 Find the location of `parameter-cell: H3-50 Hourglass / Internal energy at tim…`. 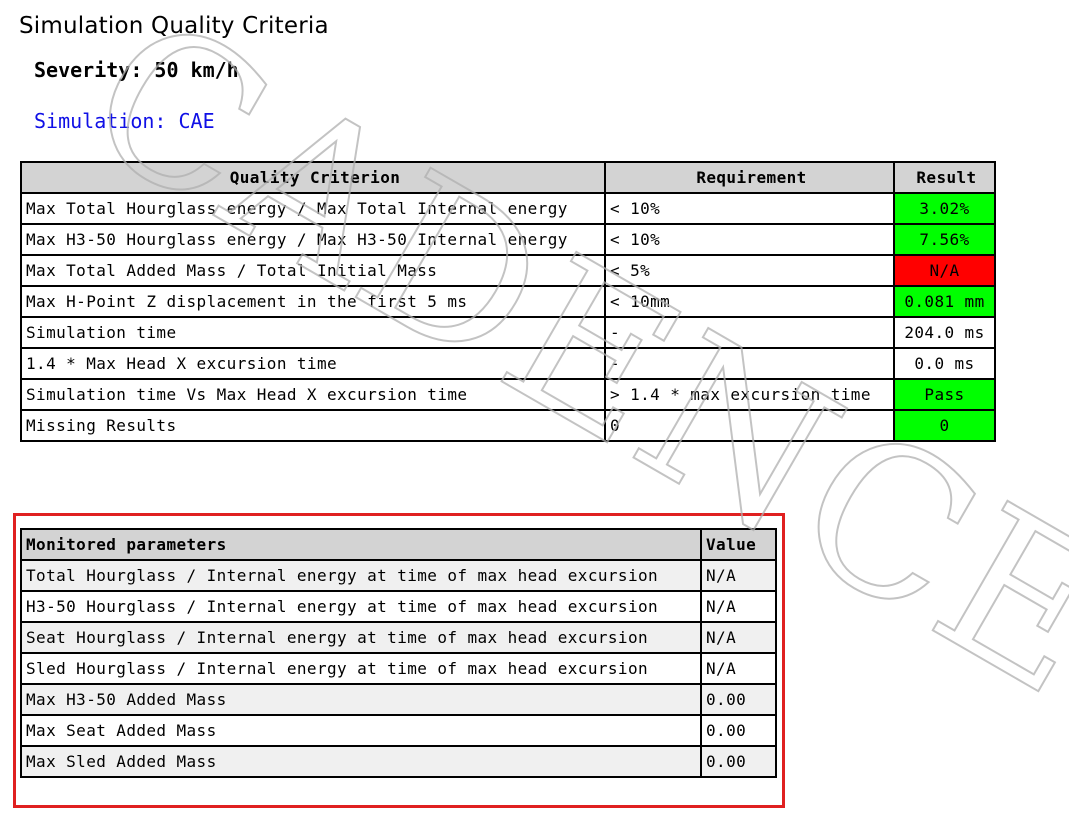

parameter-cell: H3-50 Hourglass / Internal energy at tim… is located at coordinates (361, 606).